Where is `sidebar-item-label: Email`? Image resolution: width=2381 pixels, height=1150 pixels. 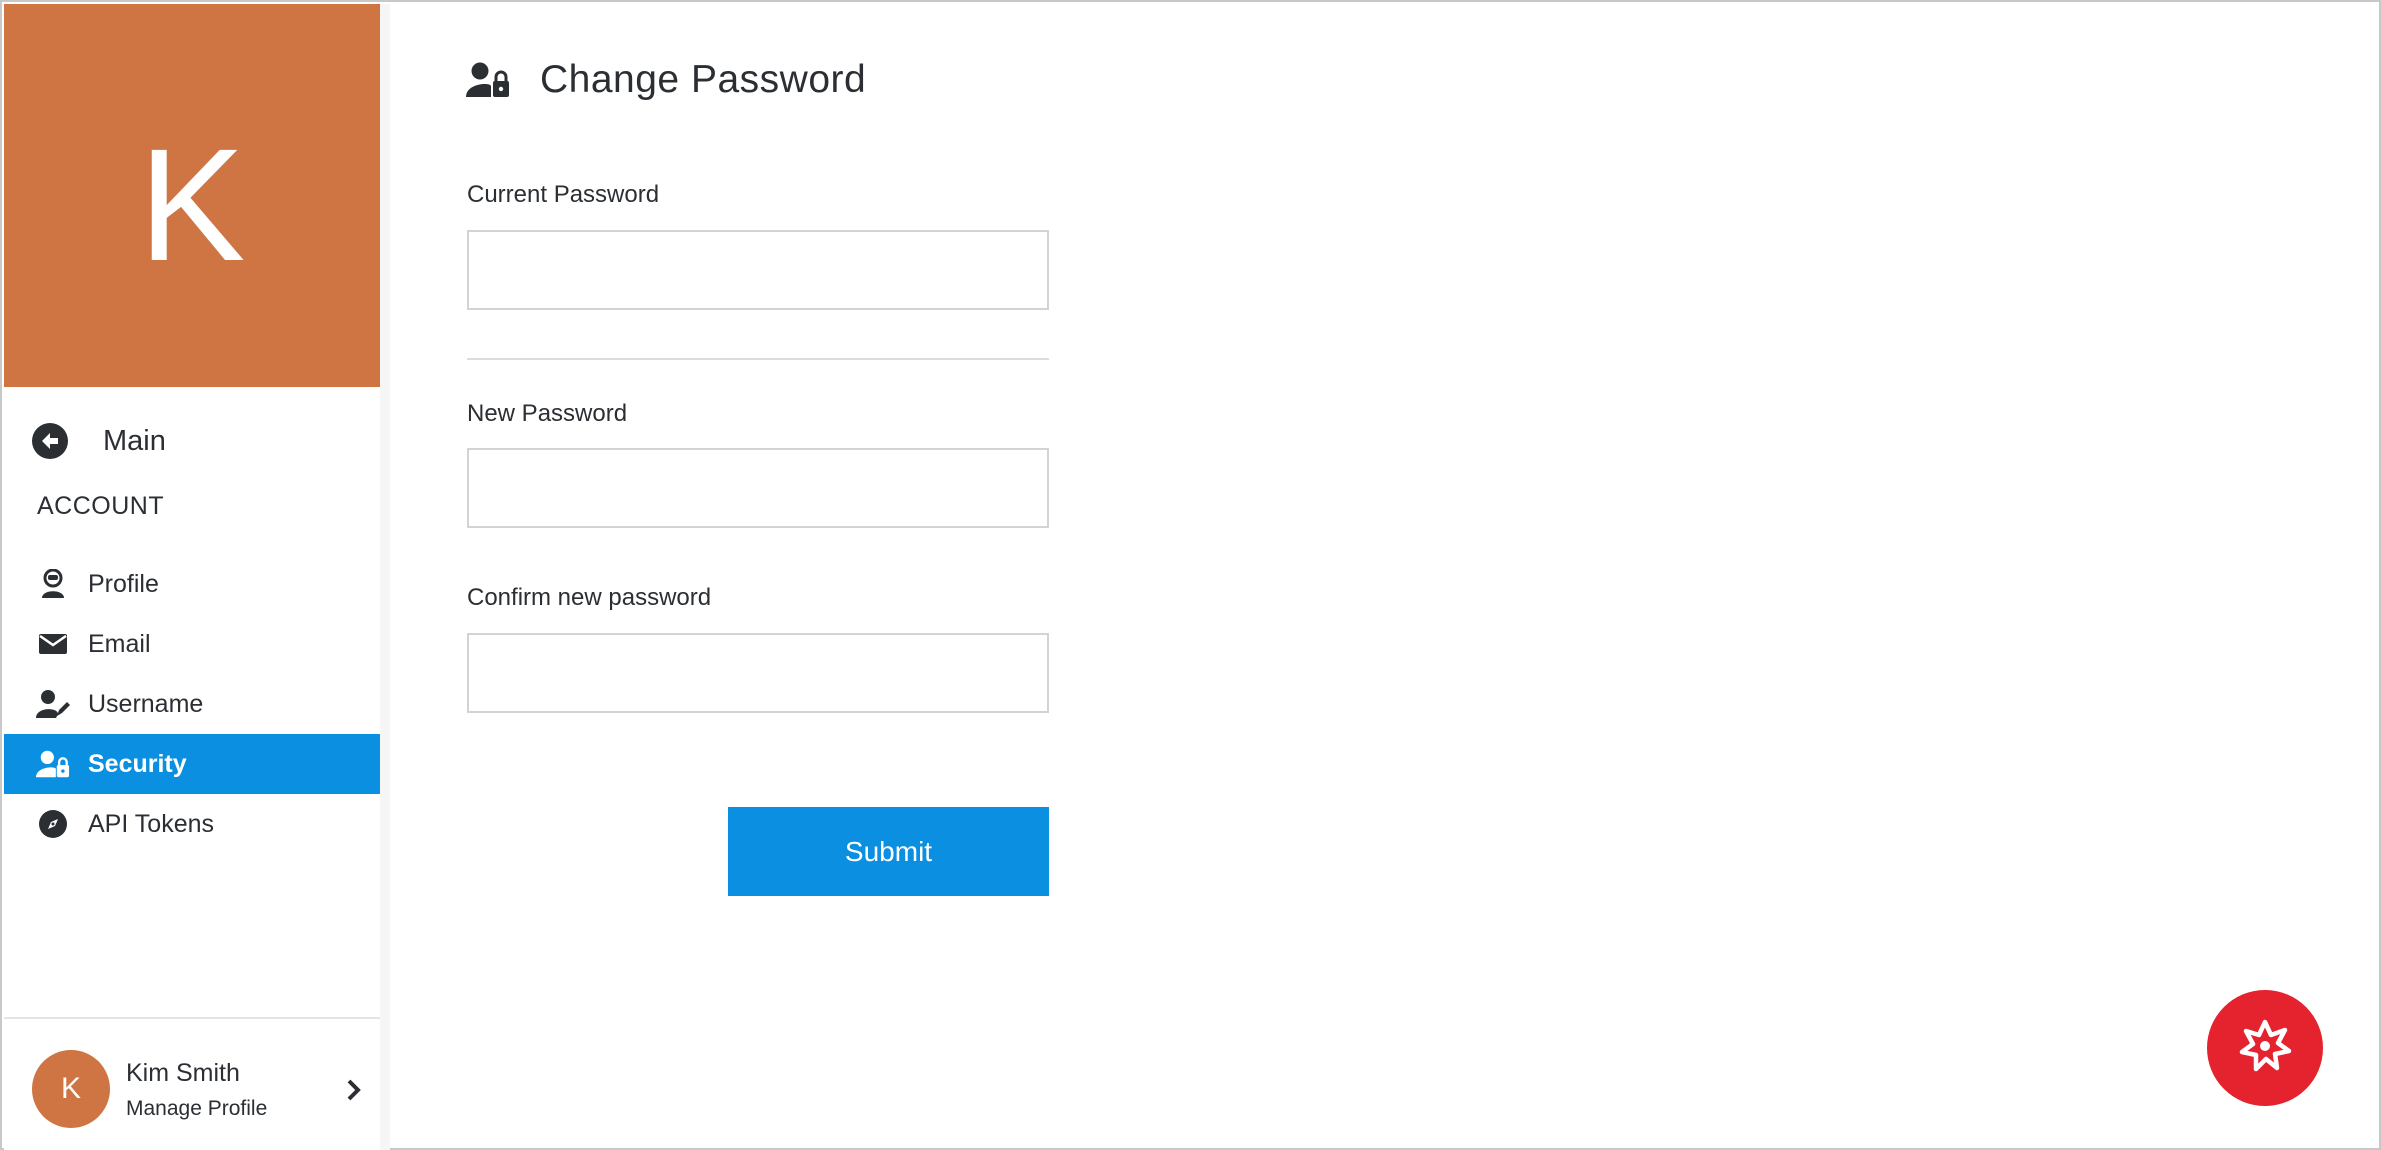 sidebar-item-label: Email is located at coordinates (119, 643).